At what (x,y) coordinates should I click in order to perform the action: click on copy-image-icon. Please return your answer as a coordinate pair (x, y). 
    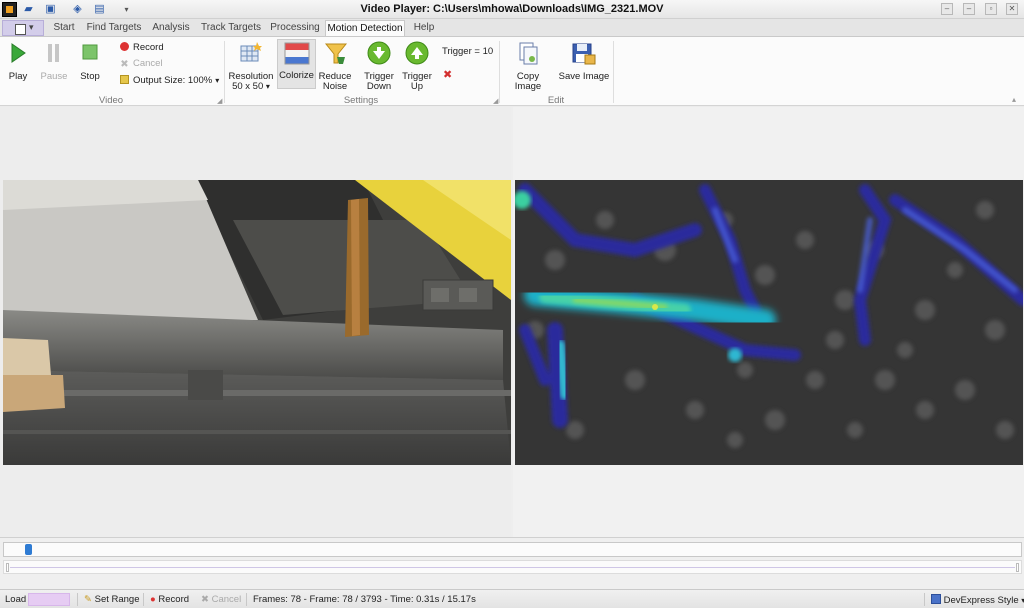
    Looking at the image, I should click on (528, 53).